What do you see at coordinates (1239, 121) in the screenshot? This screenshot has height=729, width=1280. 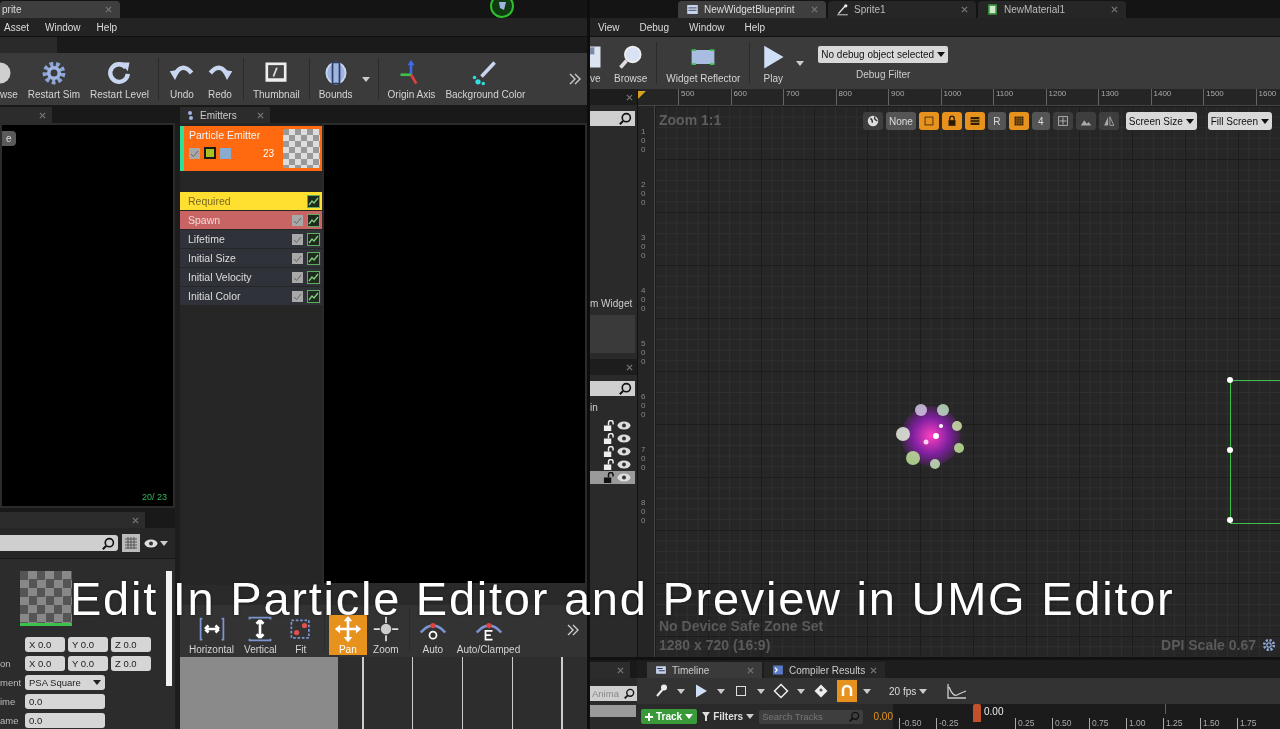 I see `dropdown: Fill Screen` at bounding box center [1239, 121].